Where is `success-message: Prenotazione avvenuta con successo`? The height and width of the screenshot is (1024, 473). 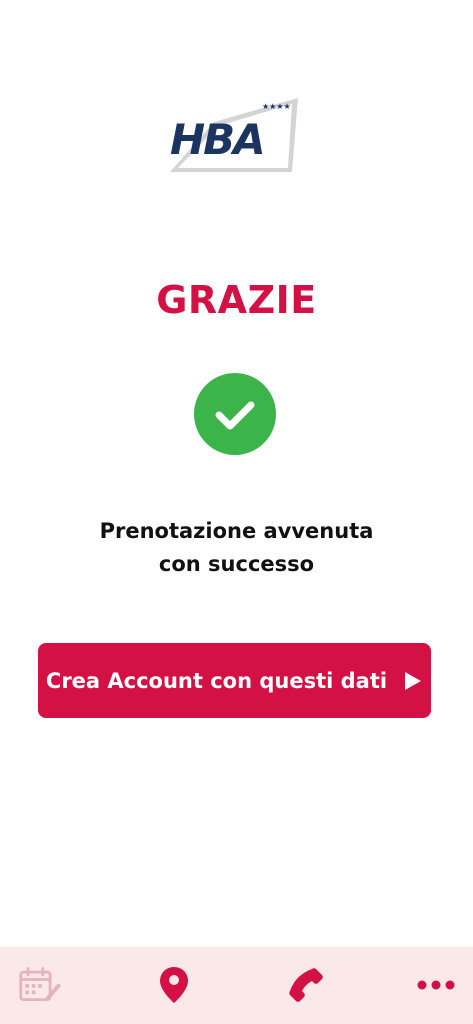 success-message: Prenotazione avvenuta con successo is located at coordinates (236, 548).